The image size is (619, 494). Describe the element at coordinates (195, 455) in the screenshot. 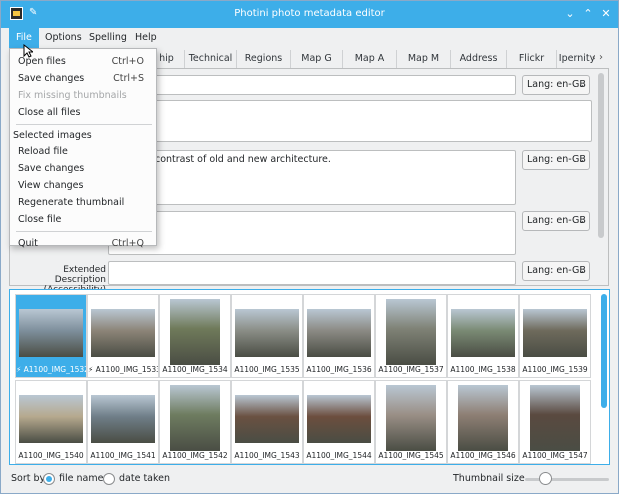

I see `thumbnail-caption: A1100_IMG_1542` at that location.